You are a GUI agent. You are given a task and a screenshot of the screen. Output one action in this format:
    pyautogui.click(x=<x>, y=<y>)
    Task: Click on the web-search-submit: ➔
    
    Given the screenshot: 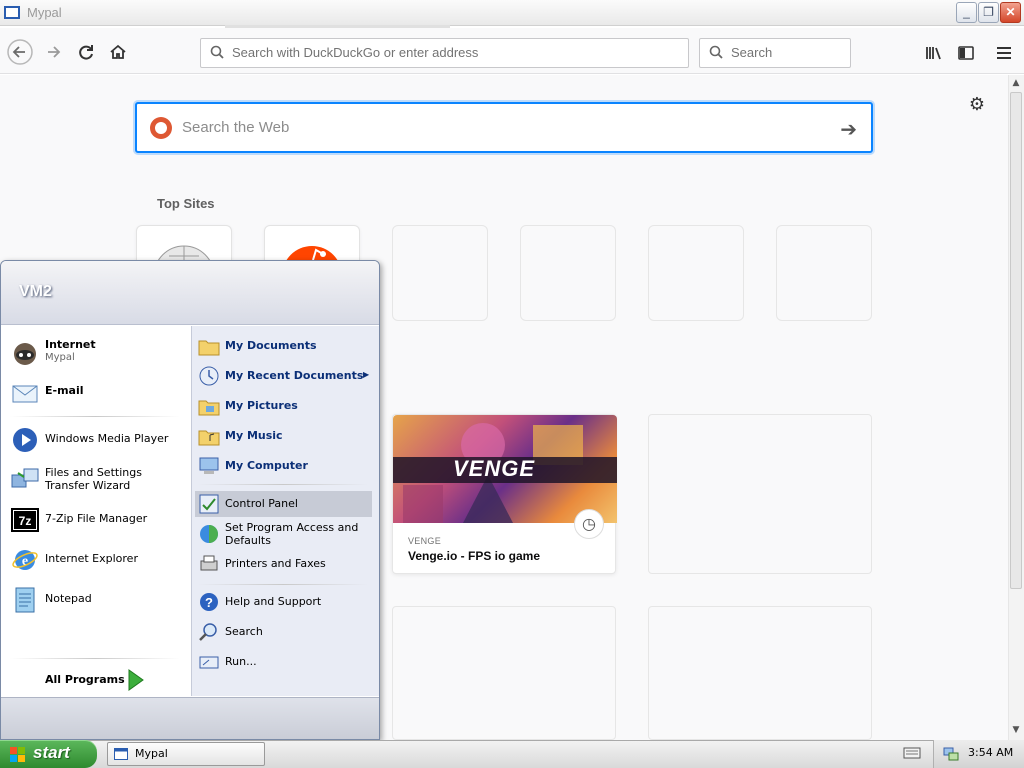 What is the action you would take?
    pyautogui.click(x=848, y=129)
    